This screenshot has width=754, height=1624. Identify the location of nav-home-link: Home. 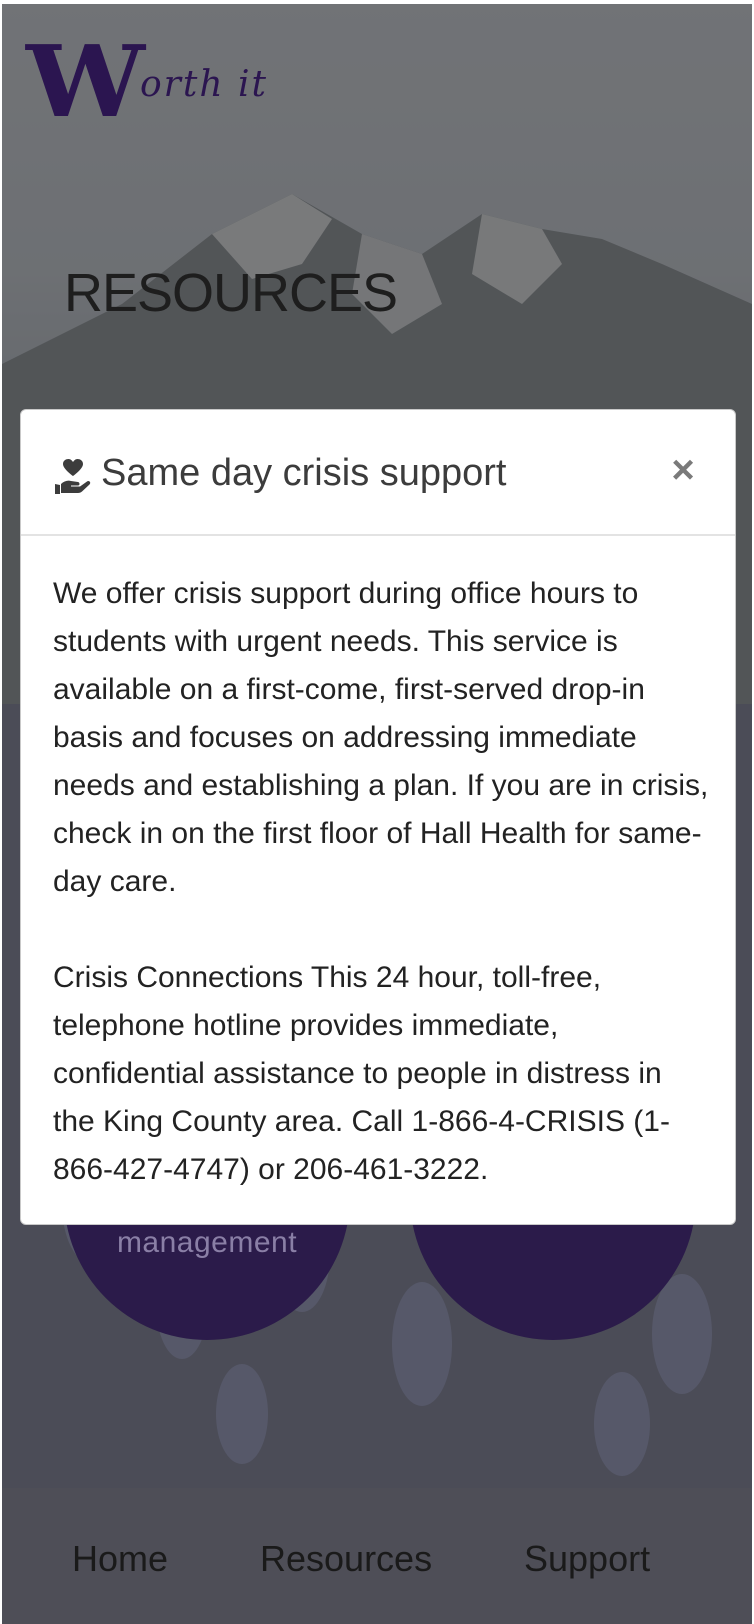
(120, 1559).